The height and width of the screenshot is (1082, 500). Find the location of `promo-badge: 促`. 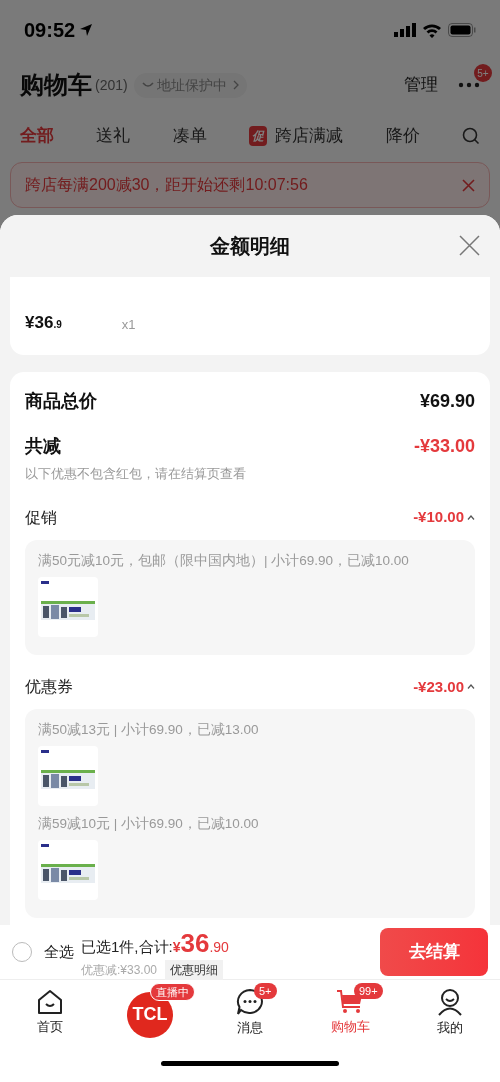

promo-badge: 促 is located at coordinates (258, 136).